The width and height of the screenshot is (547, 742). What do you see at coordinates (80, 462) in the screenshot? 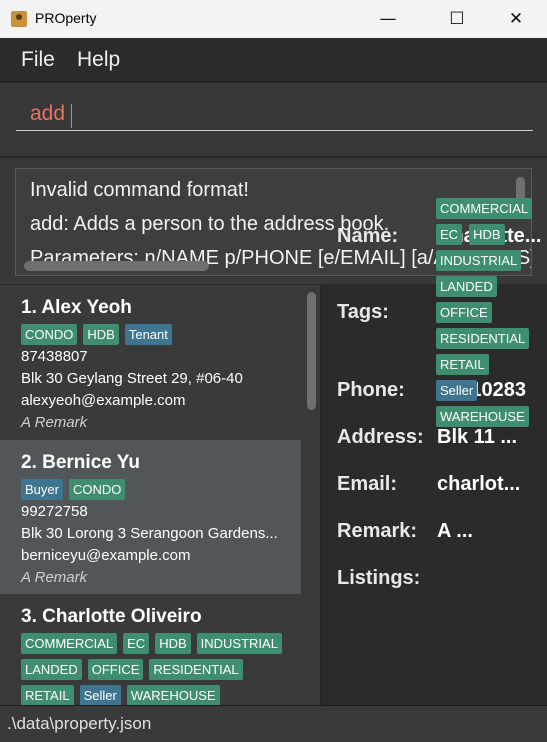
I see `person-name: 2. Bernice Yu` at bounding box center [80, 462].